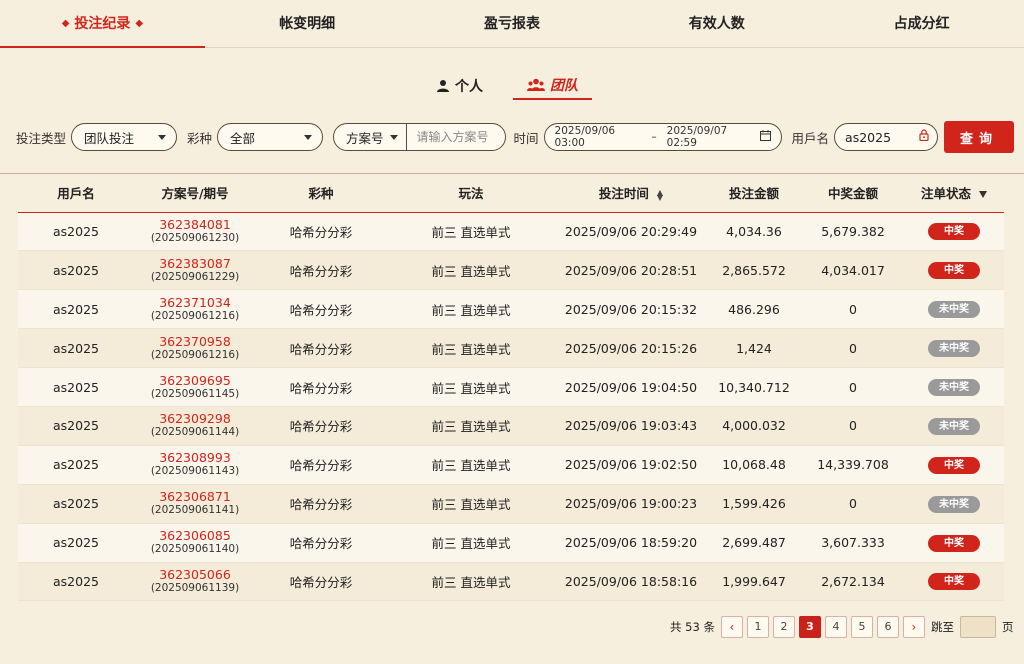  I want to click on mode-switch: 个人 团队, so click(514, 86).